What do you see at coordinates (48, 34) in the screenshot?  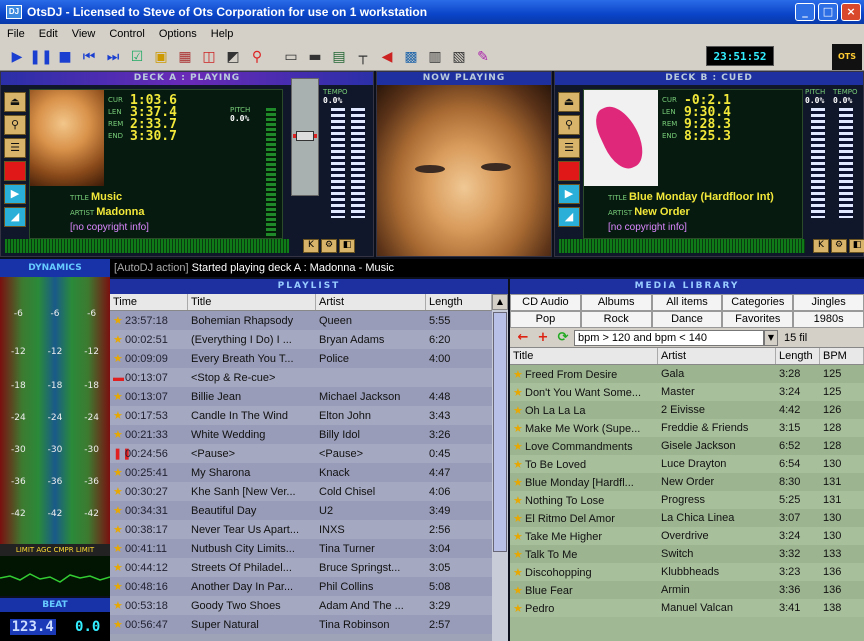 I see `menu-edit: Edit` at bounding box center [48, 34].